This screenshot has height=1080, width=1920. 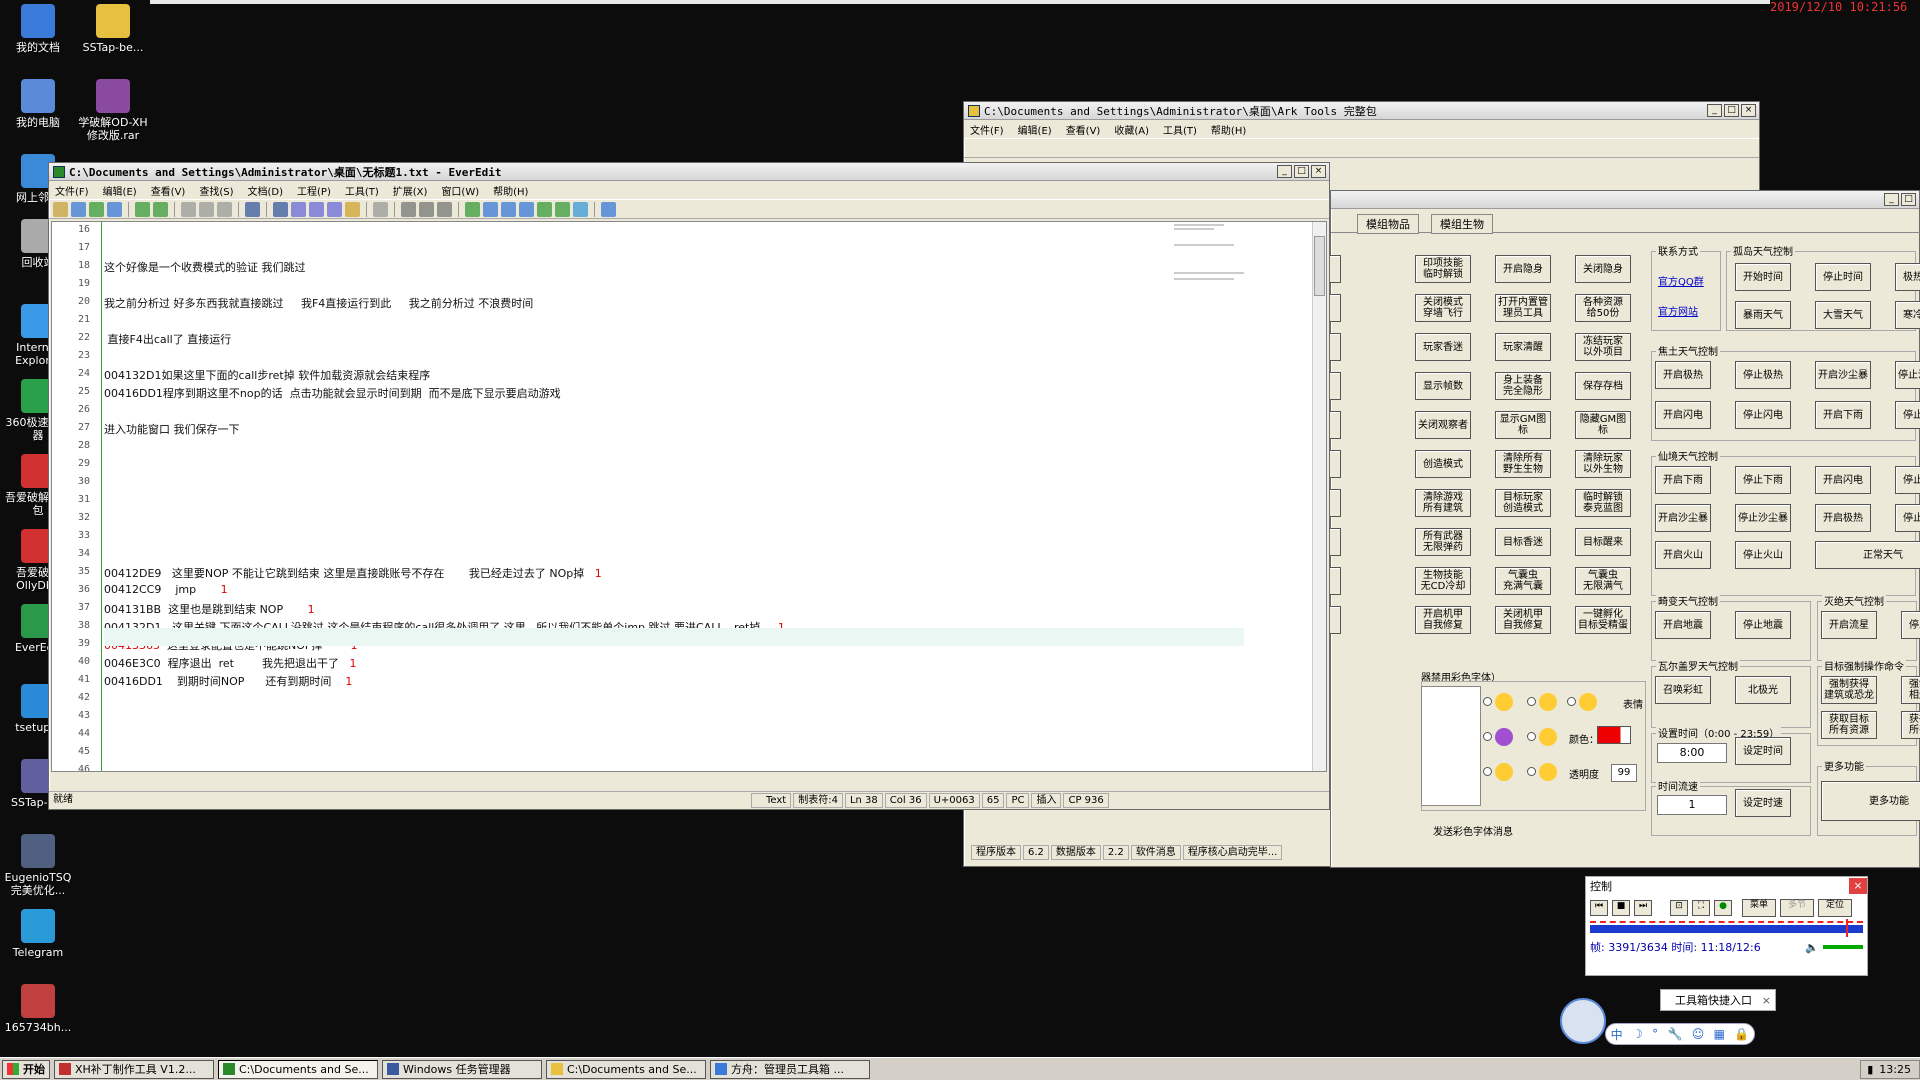 What do you see at coordinates (1843, 415) in the screenshot?
I see `tool-button: 开启下雨` at bounding box center [1843, 415].